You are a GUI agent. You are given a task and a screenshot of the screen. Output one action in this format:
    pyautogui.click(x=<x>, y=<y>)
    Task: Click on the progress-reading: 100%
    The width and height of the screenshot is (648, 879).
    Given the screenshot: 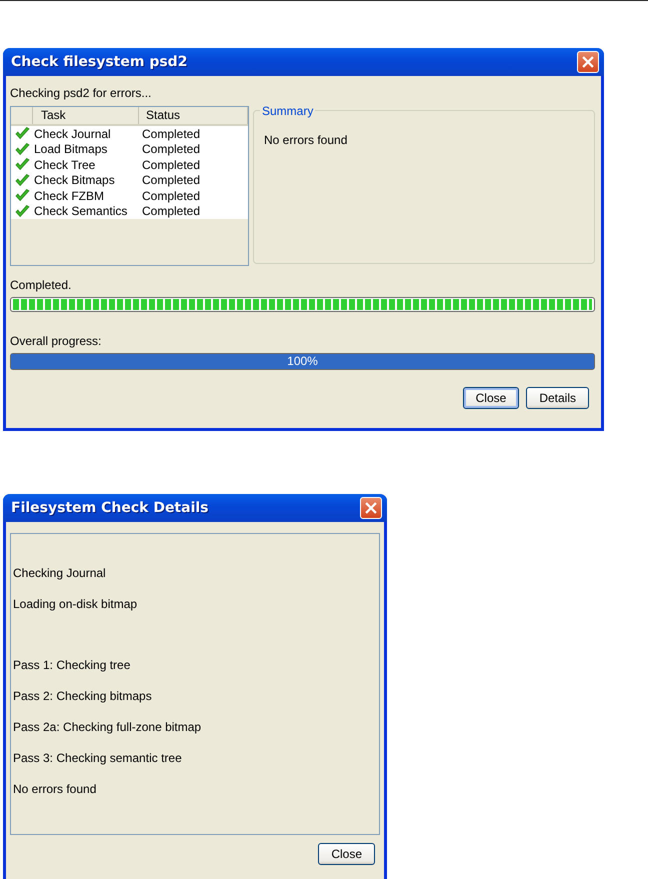 What is the action you would take?
    pyautogui.click(x=302, y=361)
    